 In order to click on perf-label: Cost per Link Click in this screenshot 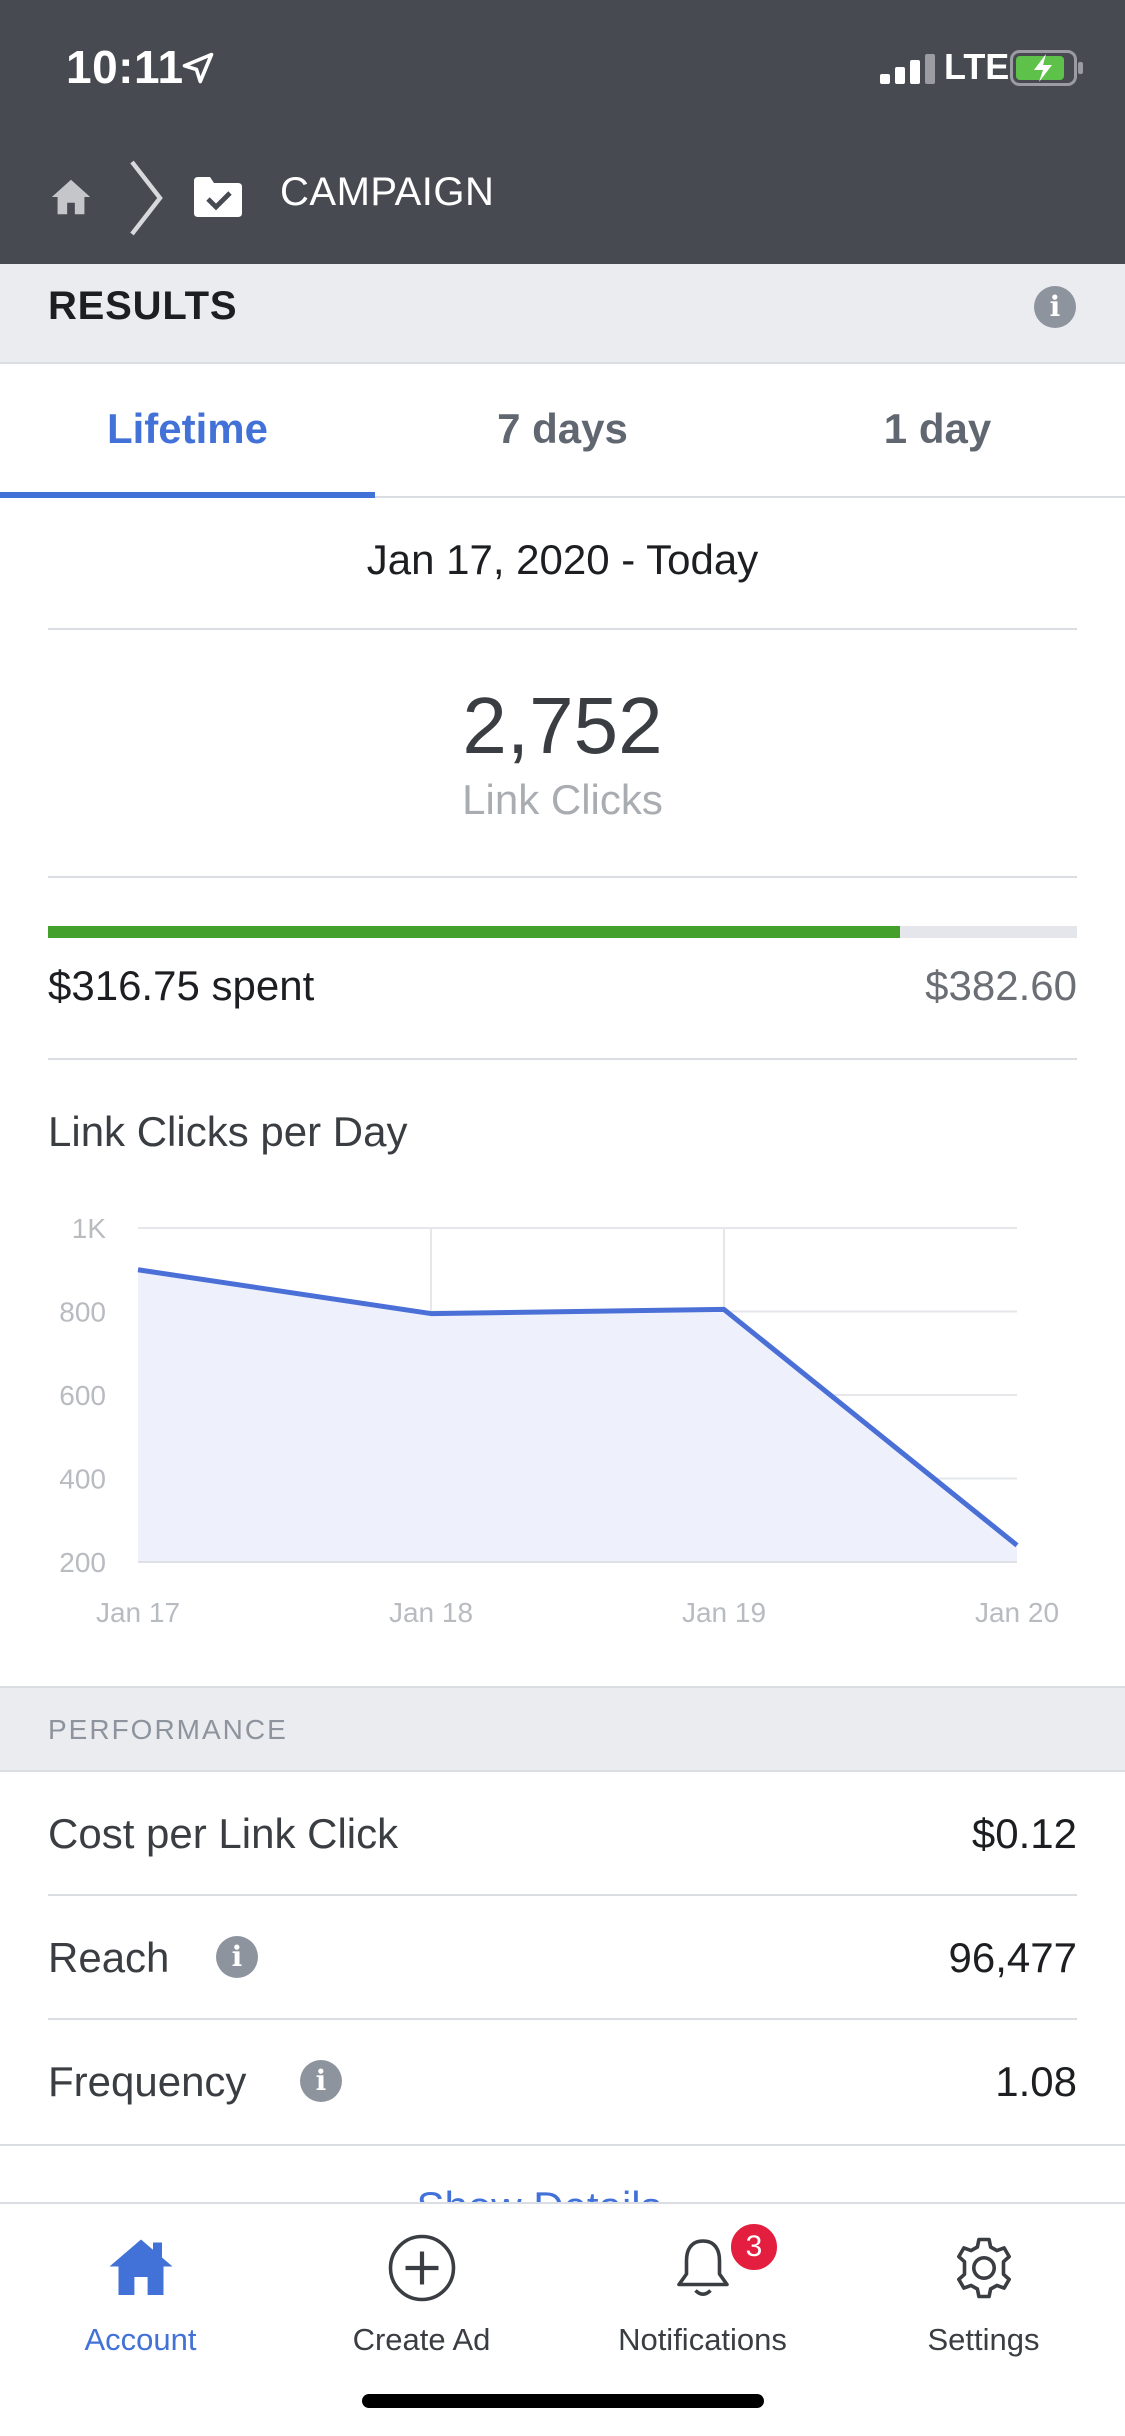, I will do `click(223, 1833)`.